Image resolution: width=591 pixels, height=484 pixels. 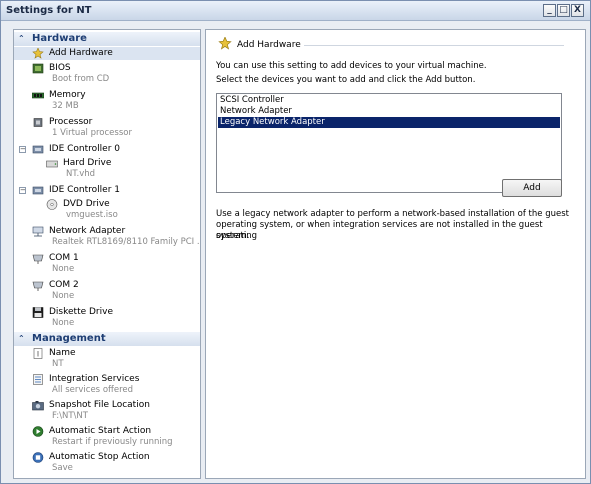 I want to click on snapshot-icon, so click(x=38, y=406).